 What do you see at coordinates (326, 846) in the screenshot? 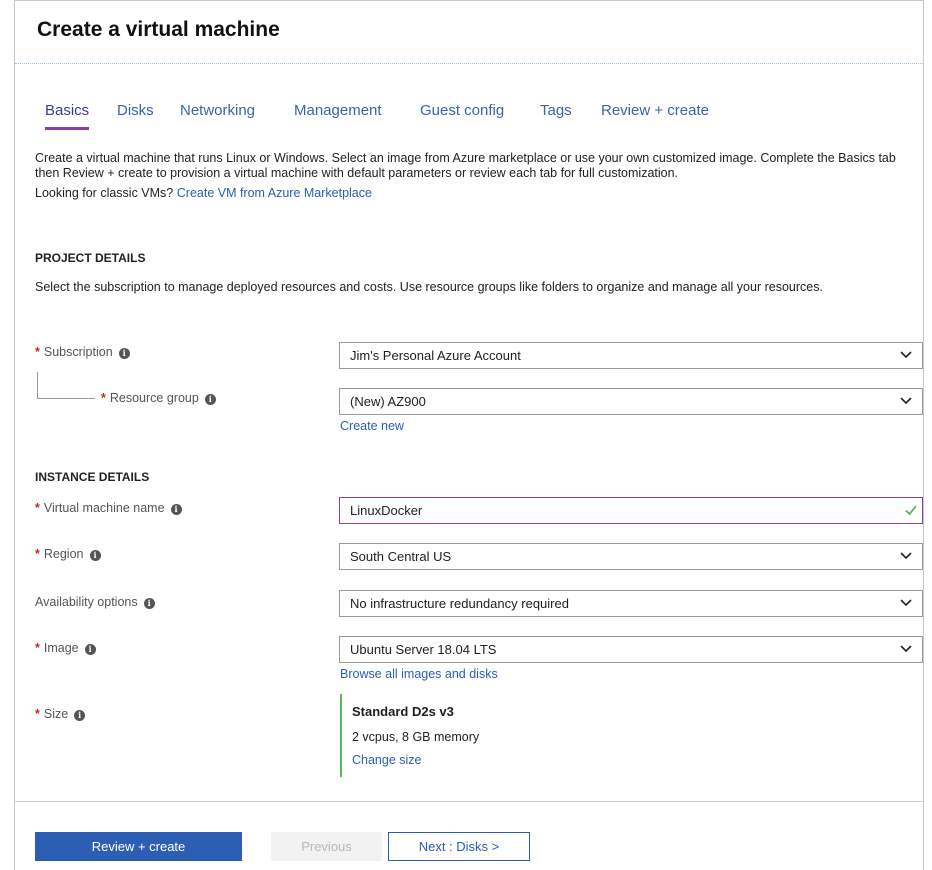
I see `previous-button: Previous` at bounding box center [326, 846].